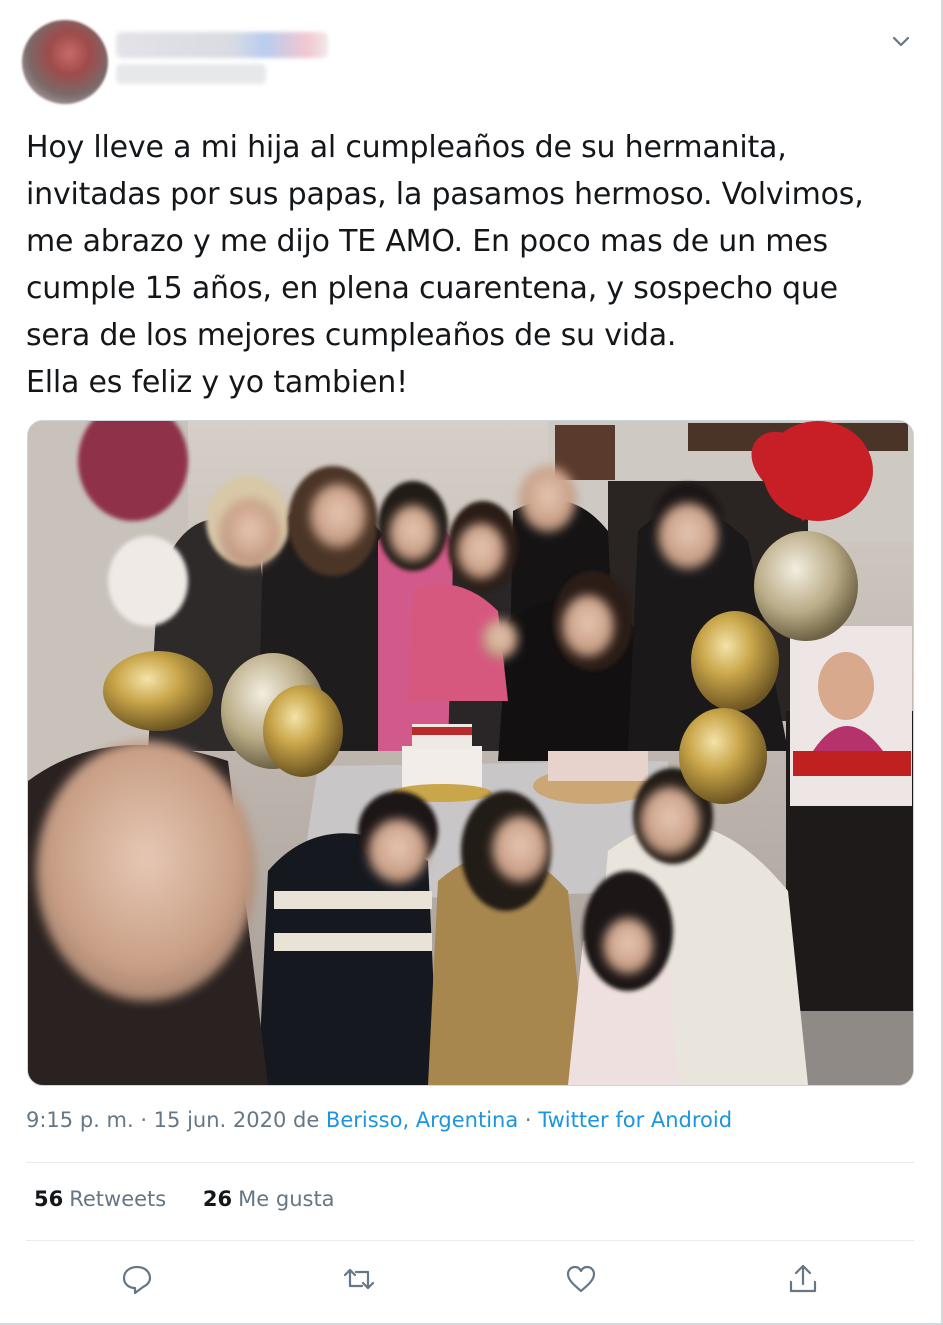 The width and height of the screenshot is (943, 1325). What do you see at coordinates (137, 1279) in the screenshot?
I see `reply-icon` at bounding box center [137, 1279].